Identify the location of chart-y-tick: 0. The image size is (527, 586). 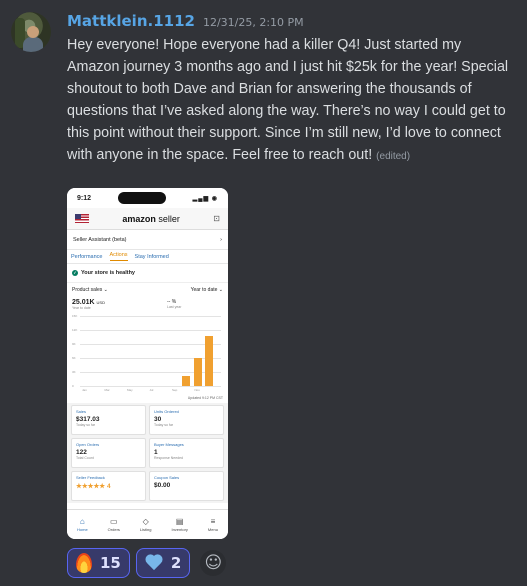
(73, 386).